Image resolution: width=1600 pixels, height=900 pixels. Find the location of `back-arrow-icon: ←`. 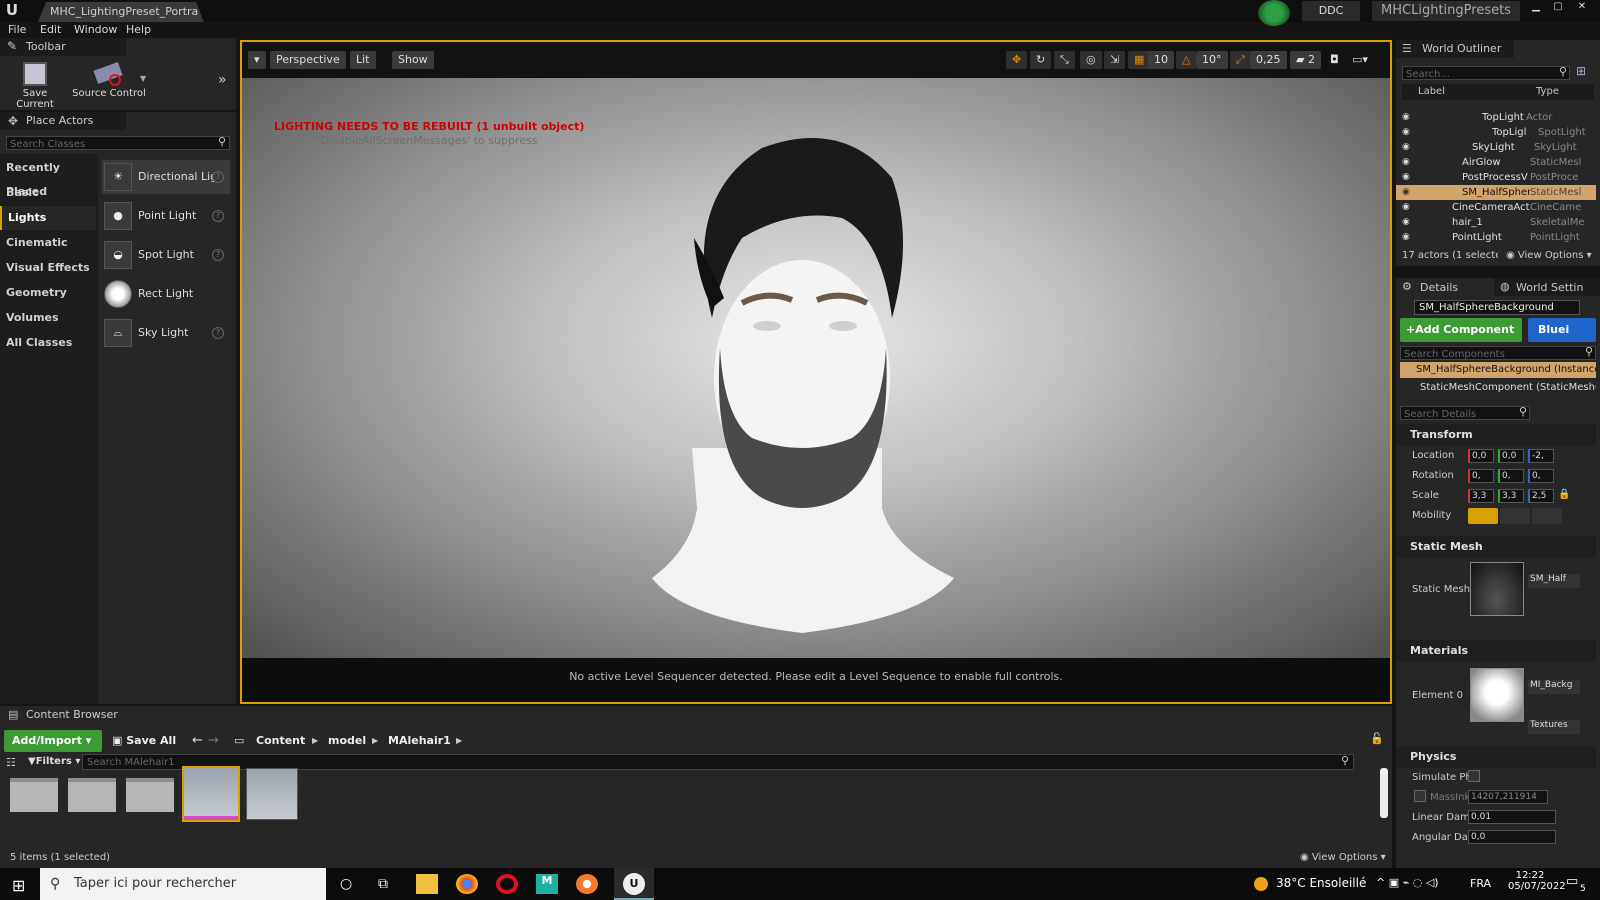

back-arrow-icon: ← is located at coordinates (197, 741).